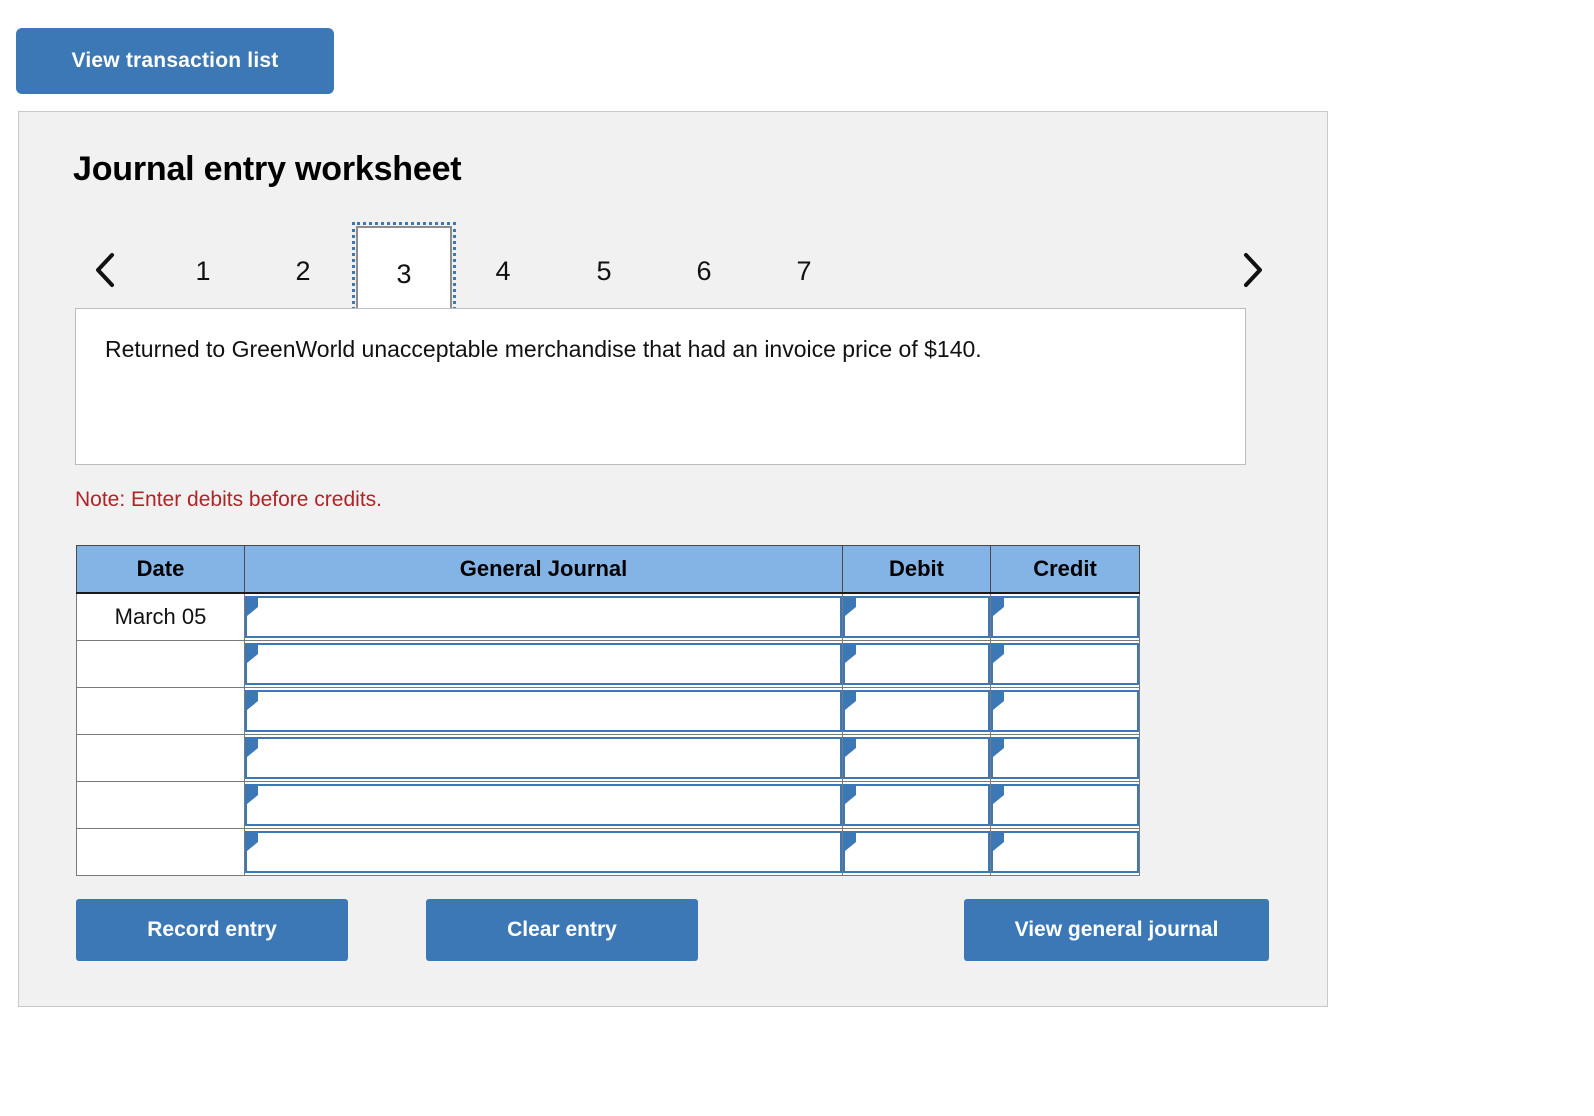 This screenshot has height=1116, width=1594. What do you see at coordinates (267, 169) in the screenshot?
I see `page-title: Journal entry worksheet` at bounding box center [267, 169].